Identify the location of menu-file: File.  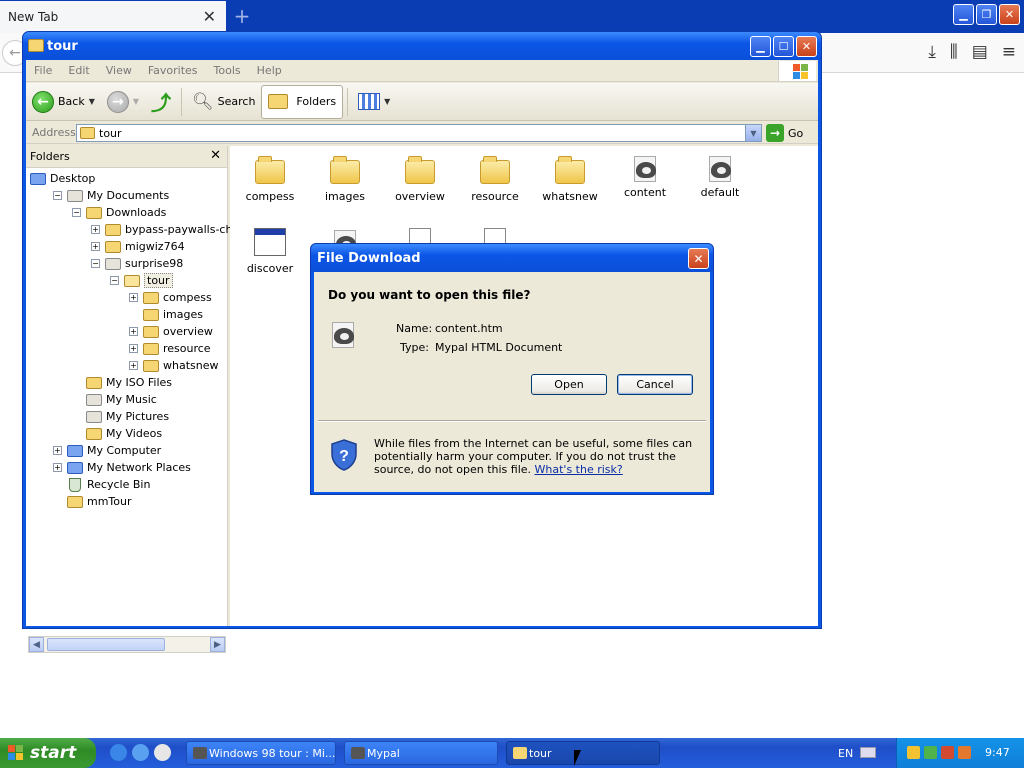
(43, 70).